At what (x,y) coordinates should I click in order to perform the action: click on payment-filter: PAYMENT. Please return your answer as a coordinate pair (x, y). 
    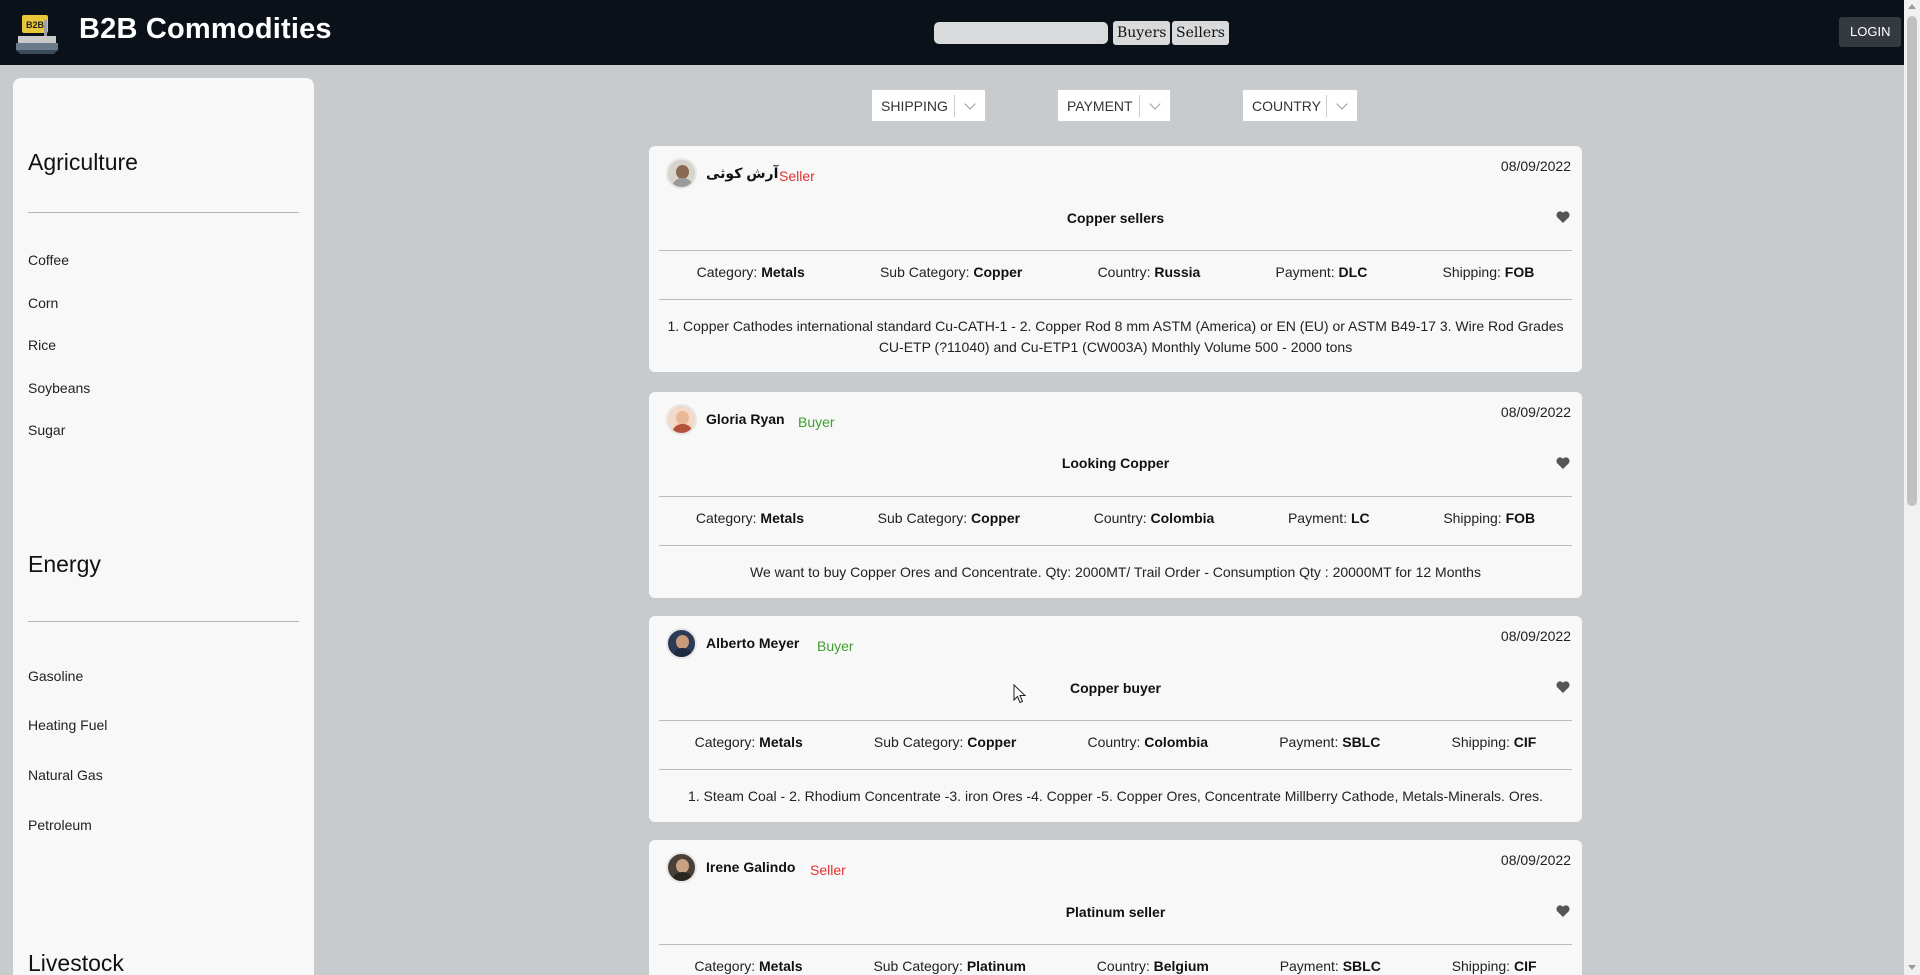
    Looking at the image, I should click on (1114, 105).